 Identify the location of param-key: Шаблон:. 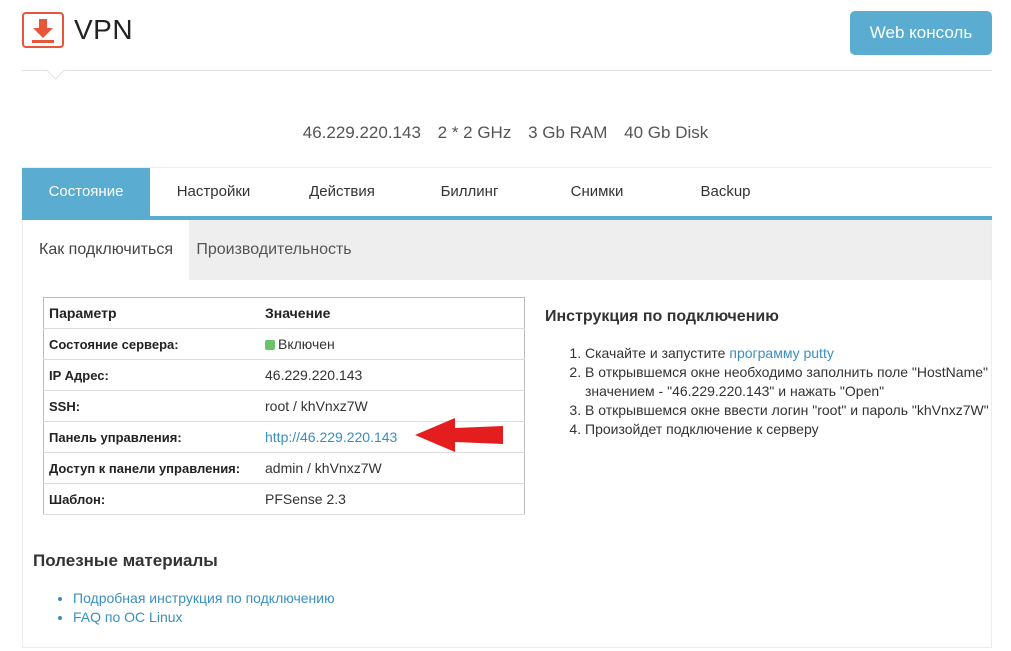
(151, 499).